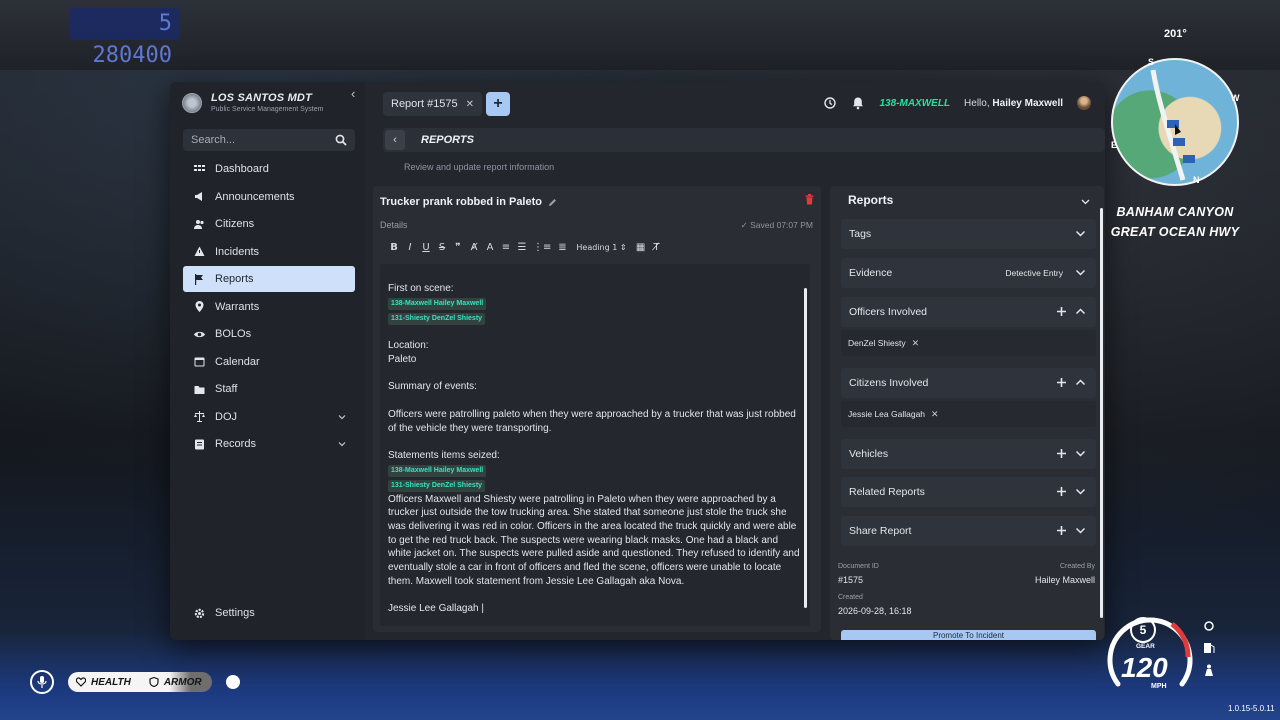 This screenshot has width=1280, height=720. Describe the element at coordinates (410, 248) in the screenshot. I see `italic-button: I` at that location.